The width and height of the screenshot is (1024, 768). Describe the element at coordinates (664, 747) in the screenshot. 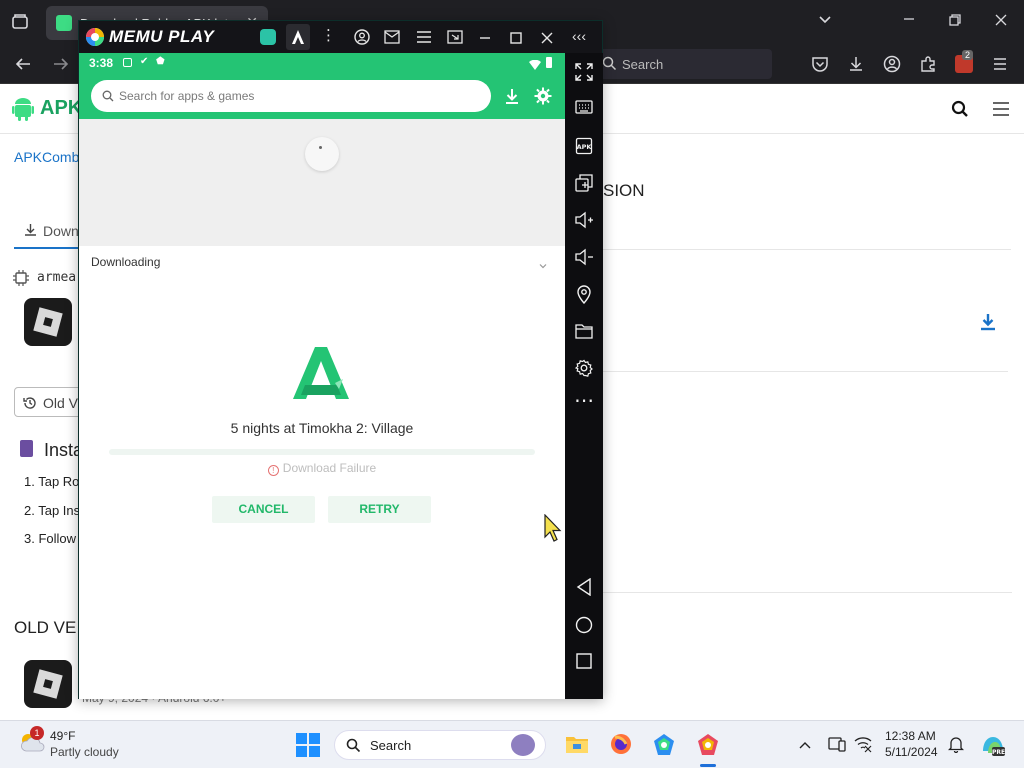

I see `memu-multi-taskbar-icon` at that location.